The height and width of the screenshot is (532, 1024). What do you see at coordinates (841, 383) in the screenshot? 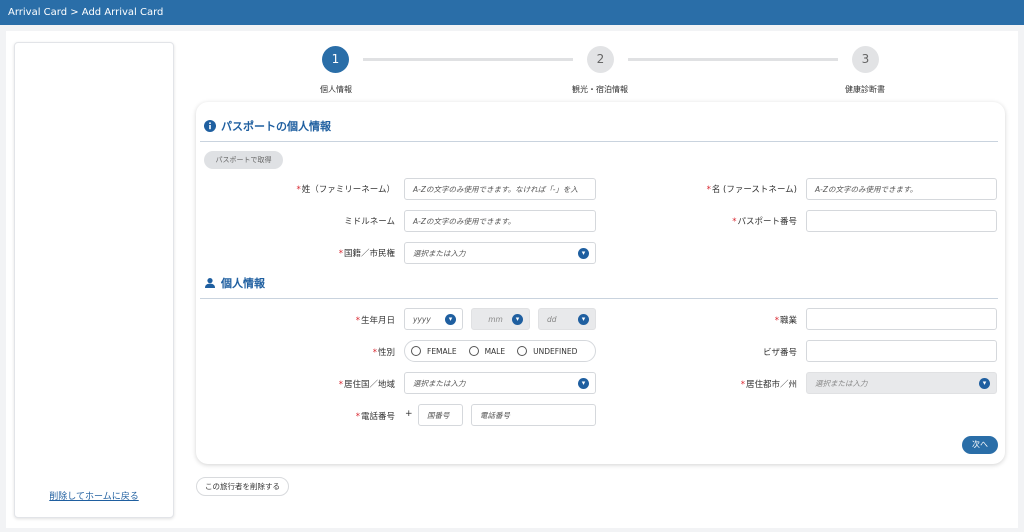
I see `residence-city-placeholder: 選択または入力` at bounding box center [841, 383].